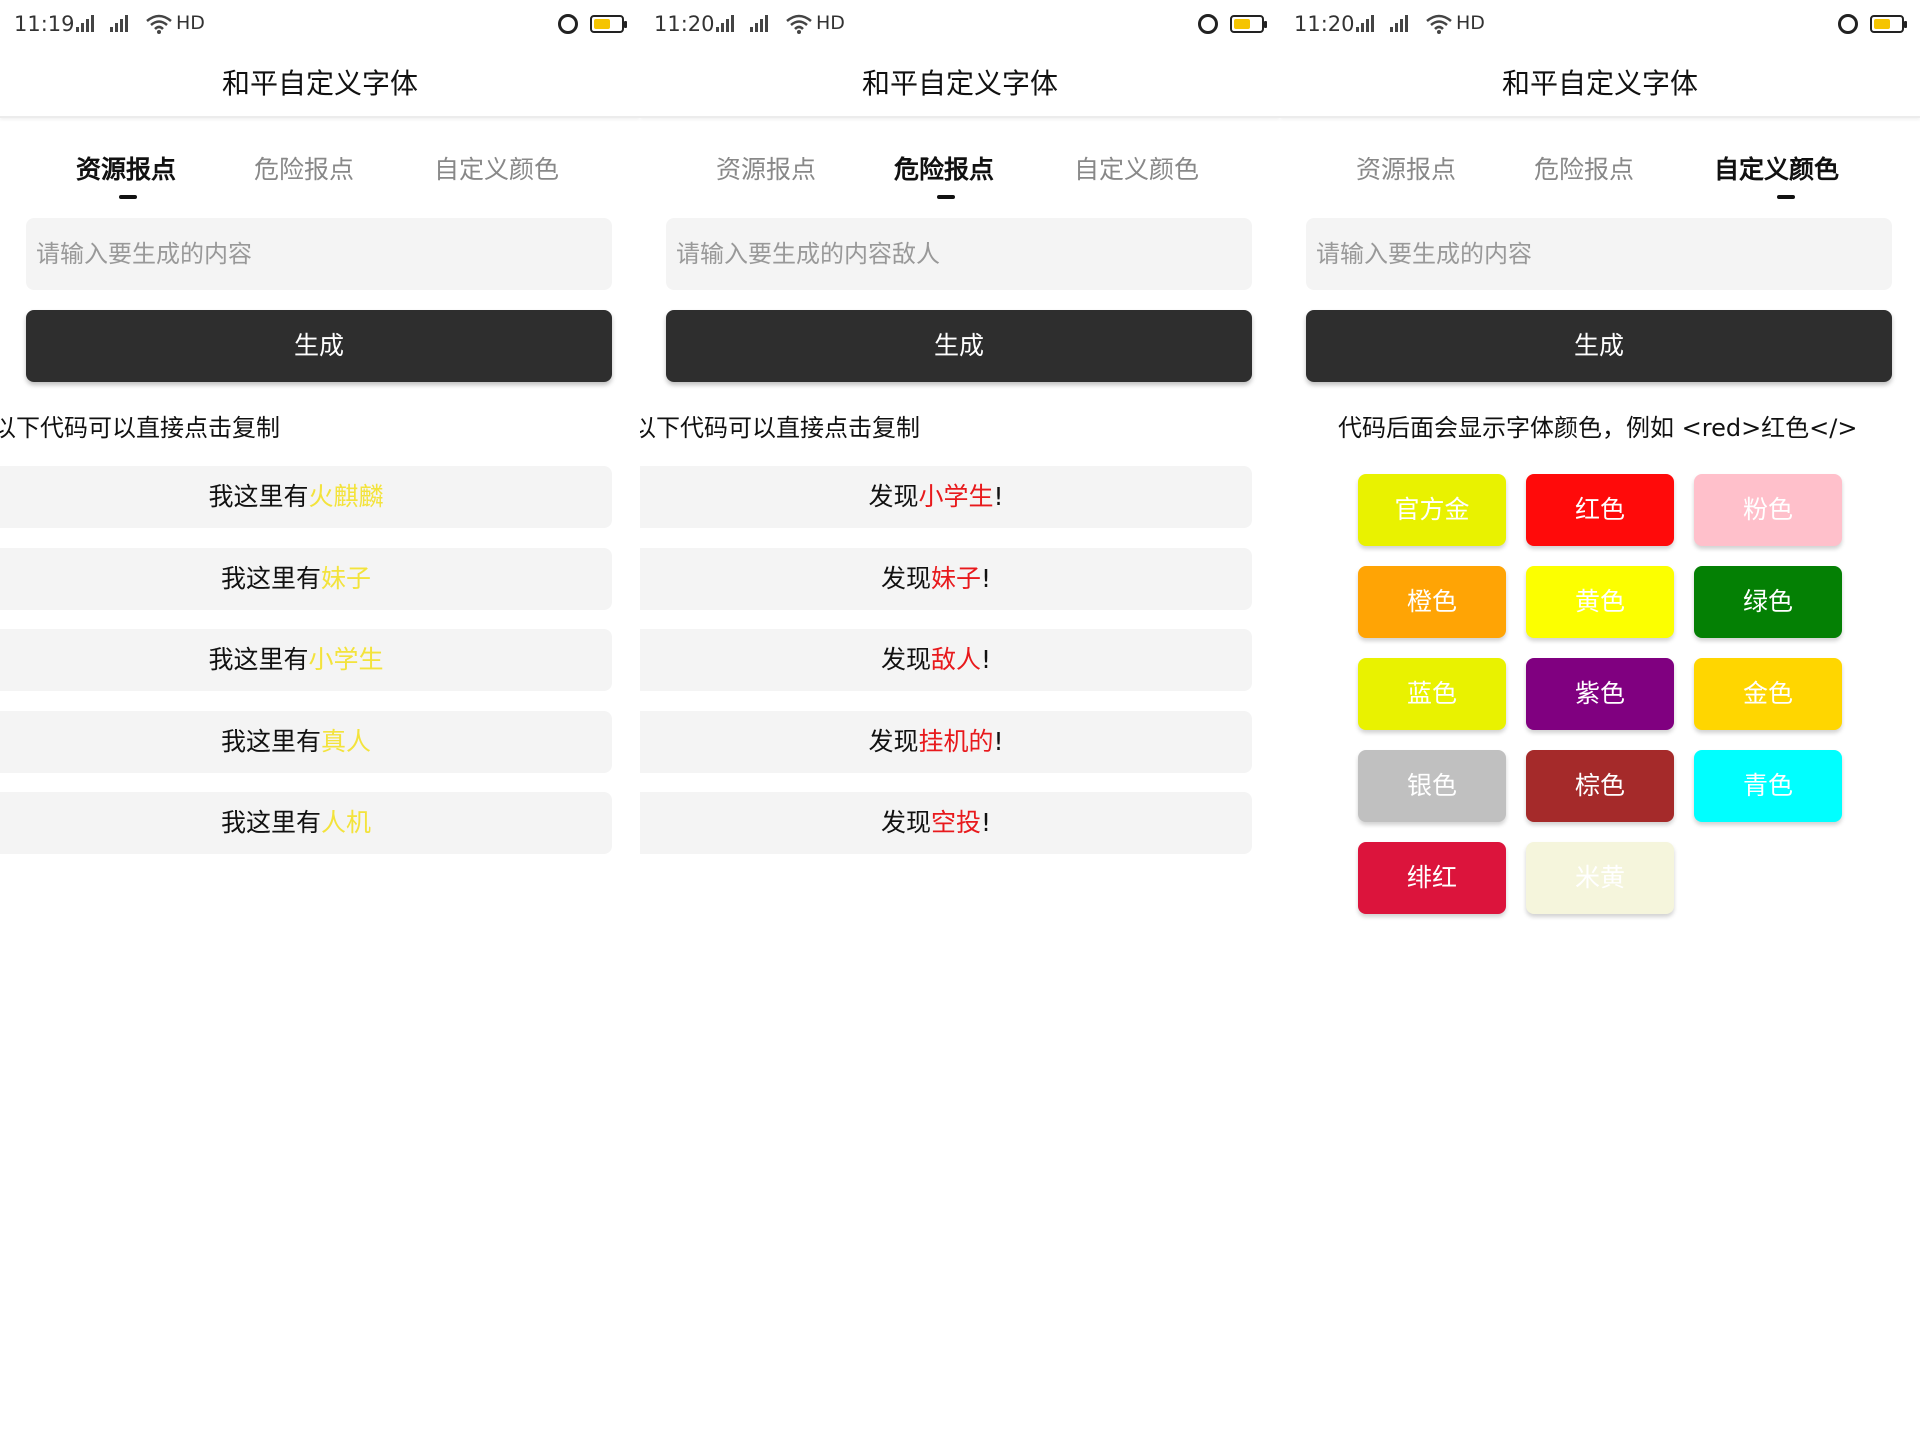 The height and width of the screenshot is (1440, 1920). I want to click on phrase-highlight: 火麒麟, so click(346, 496).